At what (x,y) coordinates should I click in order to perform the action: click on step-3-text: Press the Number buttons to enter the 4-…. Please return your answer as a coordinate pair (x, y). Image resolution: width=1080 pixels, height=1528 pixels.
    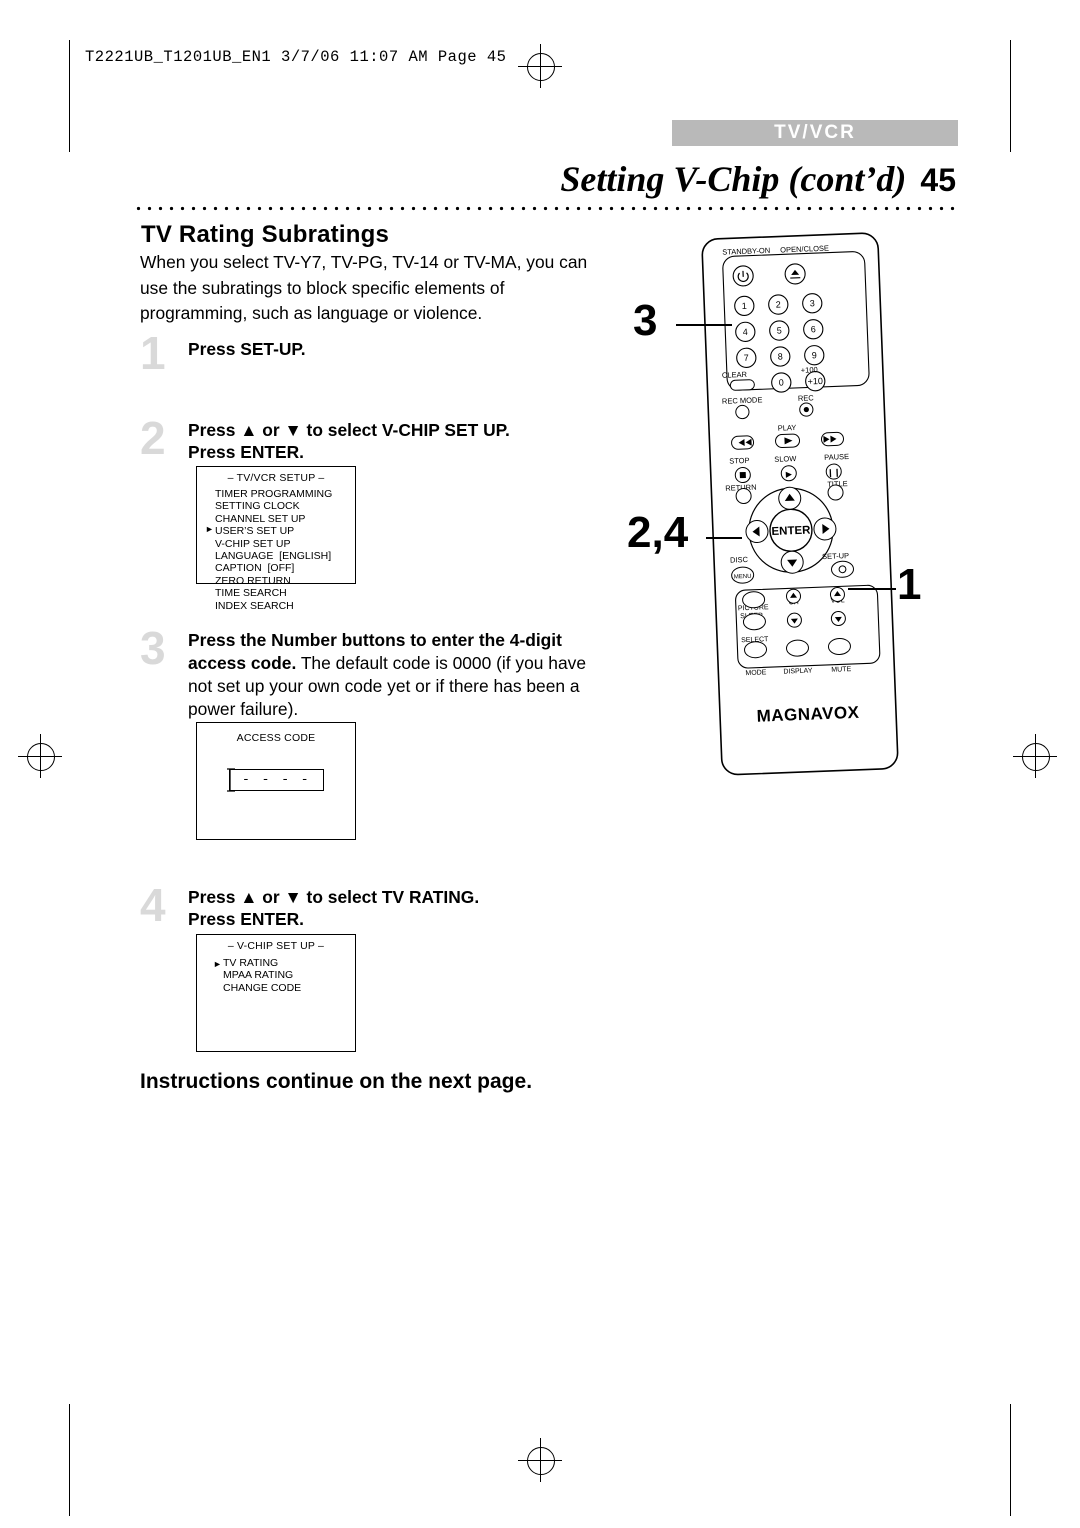
    Looking at the image, I should click on (400, 675).